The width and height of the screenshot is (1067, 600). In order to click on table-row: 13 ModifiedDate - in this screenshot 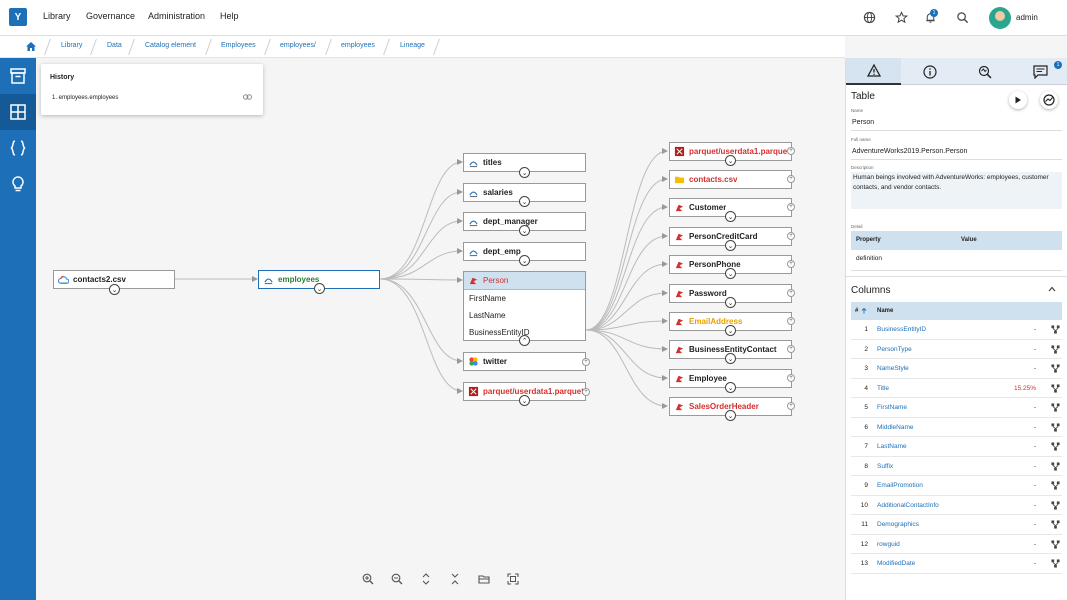, I will do `click(956, 564)`.